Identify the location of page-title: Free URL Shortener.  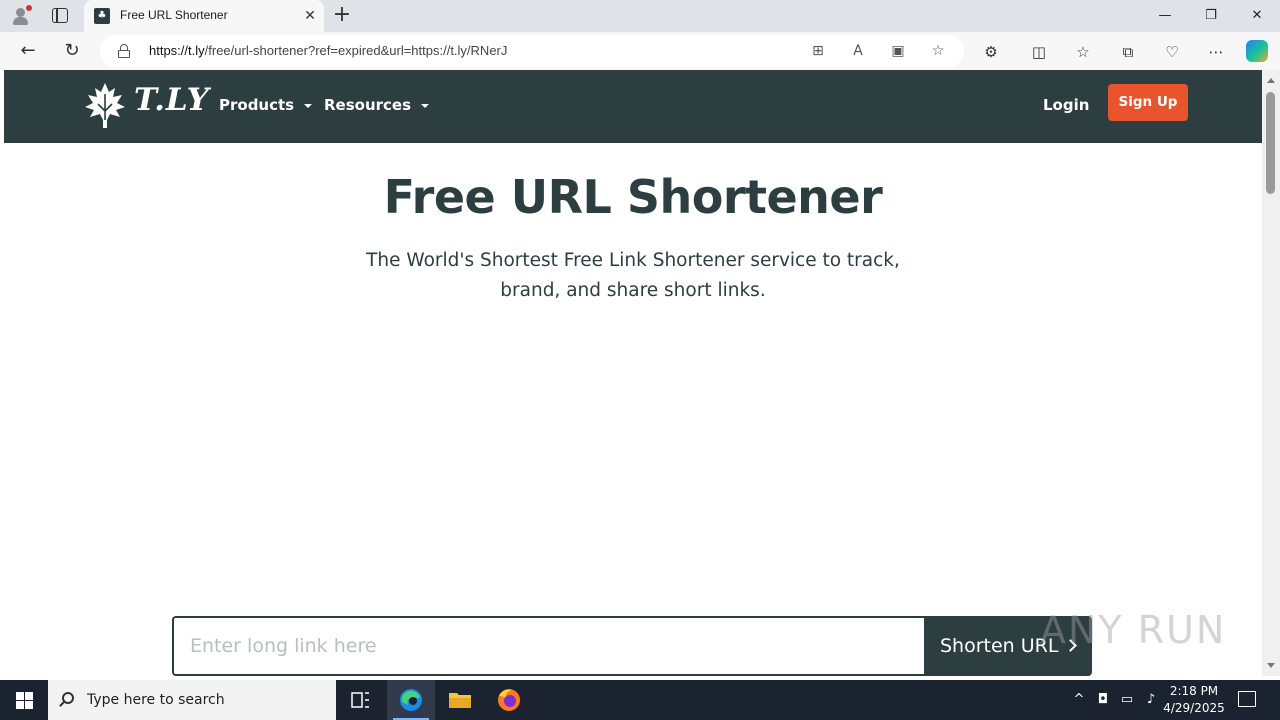
(633, 197).